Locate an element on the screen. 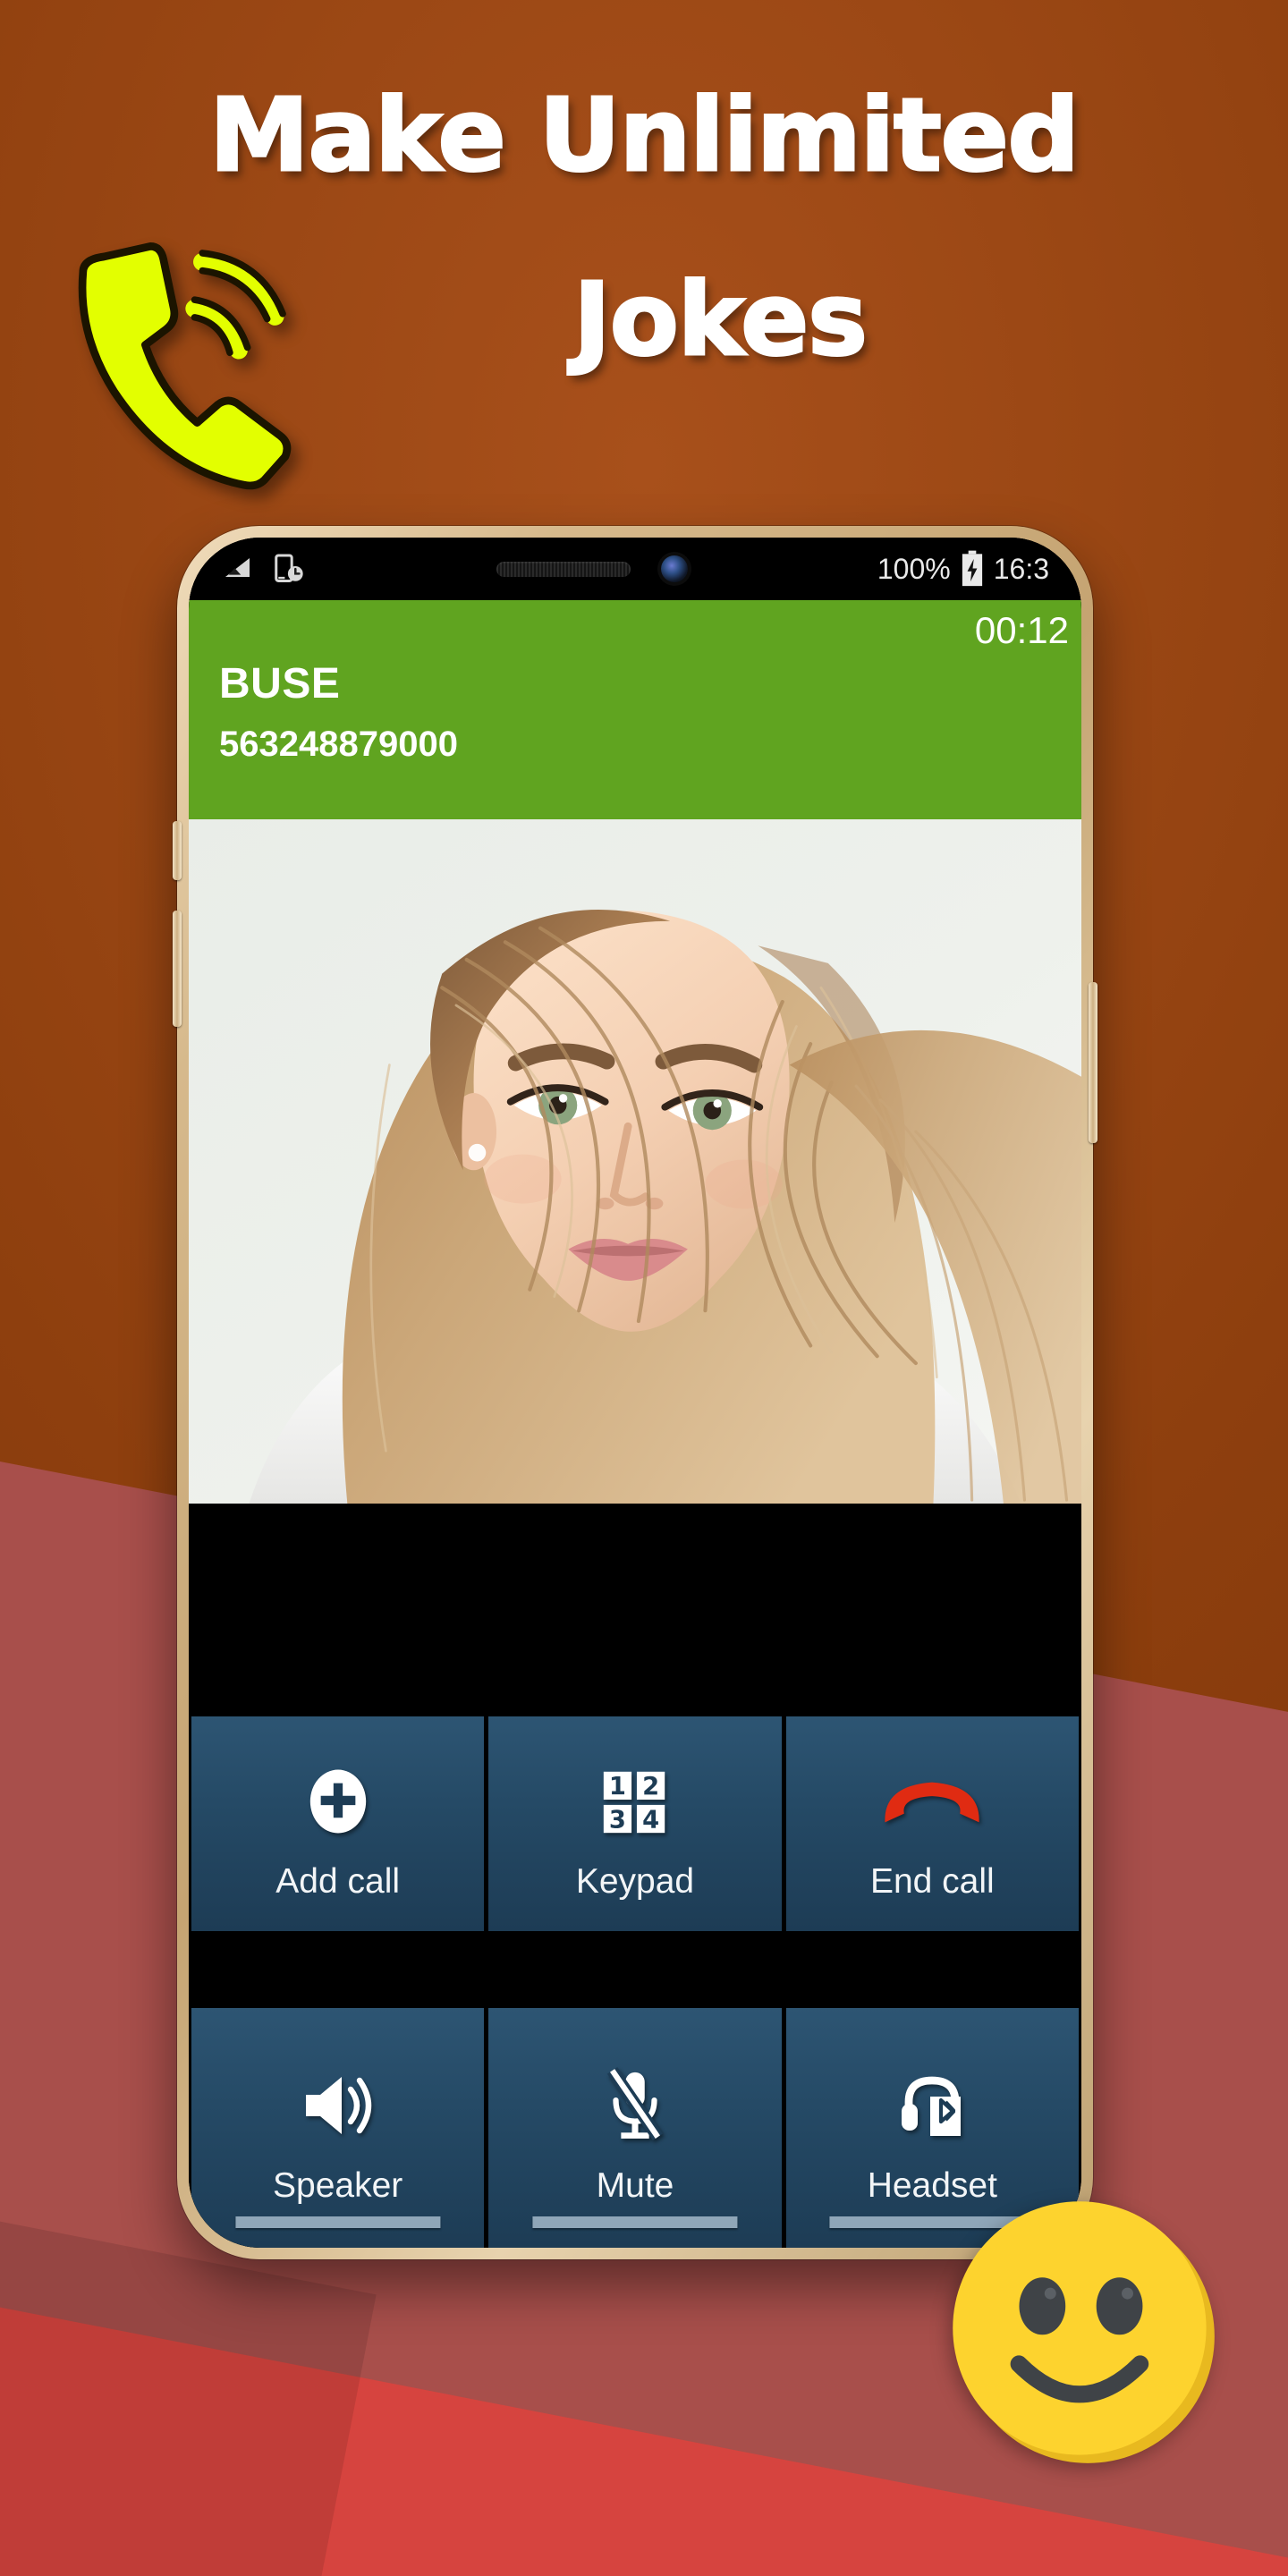  keypad-digits-icon: 1 2 3 4 is located at coordinates (635, 1801).